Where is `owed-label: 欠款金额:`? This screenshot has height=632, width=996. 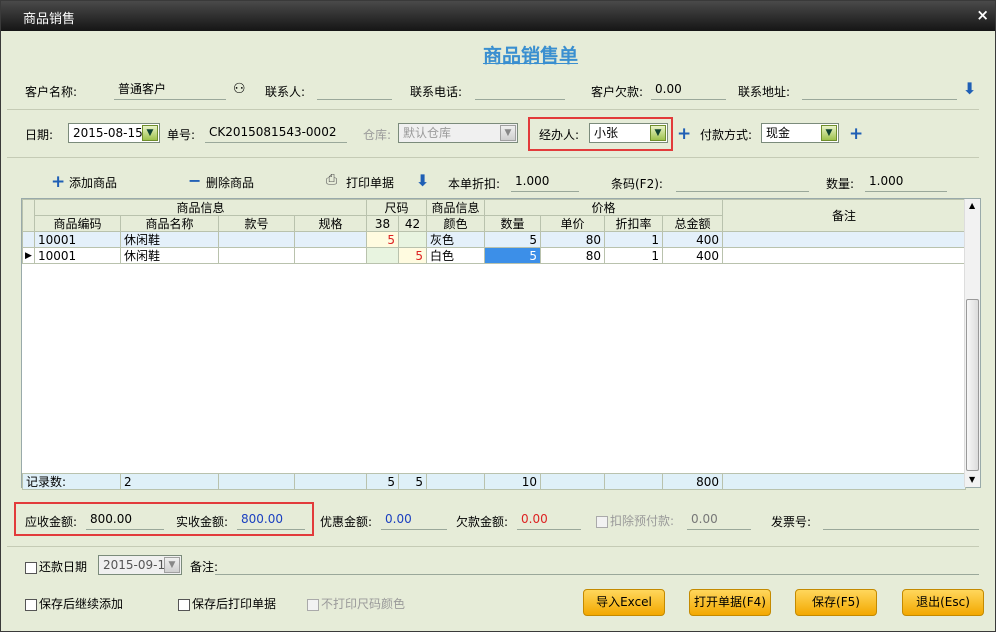
owed-label: 欠款金额: is located at coordinates (482, 522).